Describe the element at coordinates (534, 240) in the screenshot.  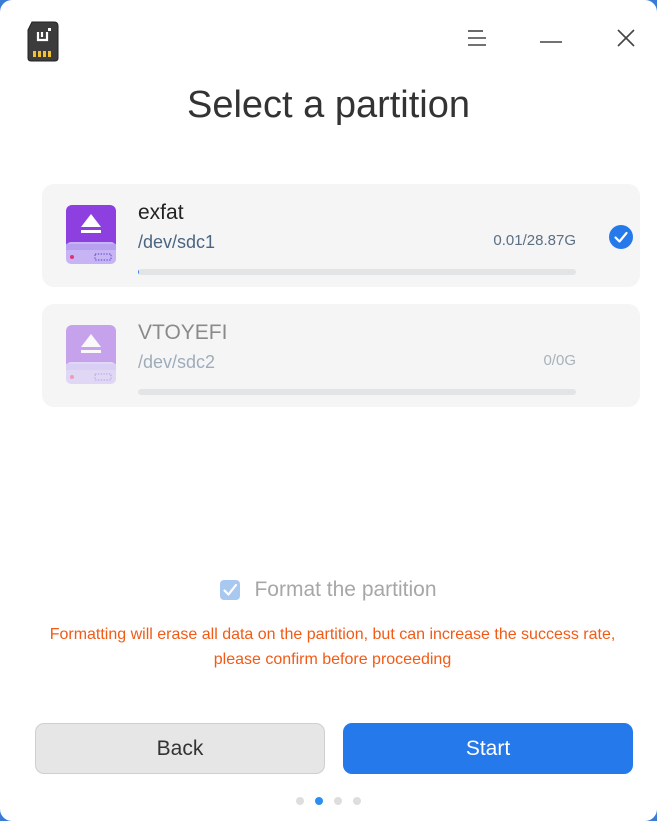
I see `partition-size: 0.01/28.87G` at that location.